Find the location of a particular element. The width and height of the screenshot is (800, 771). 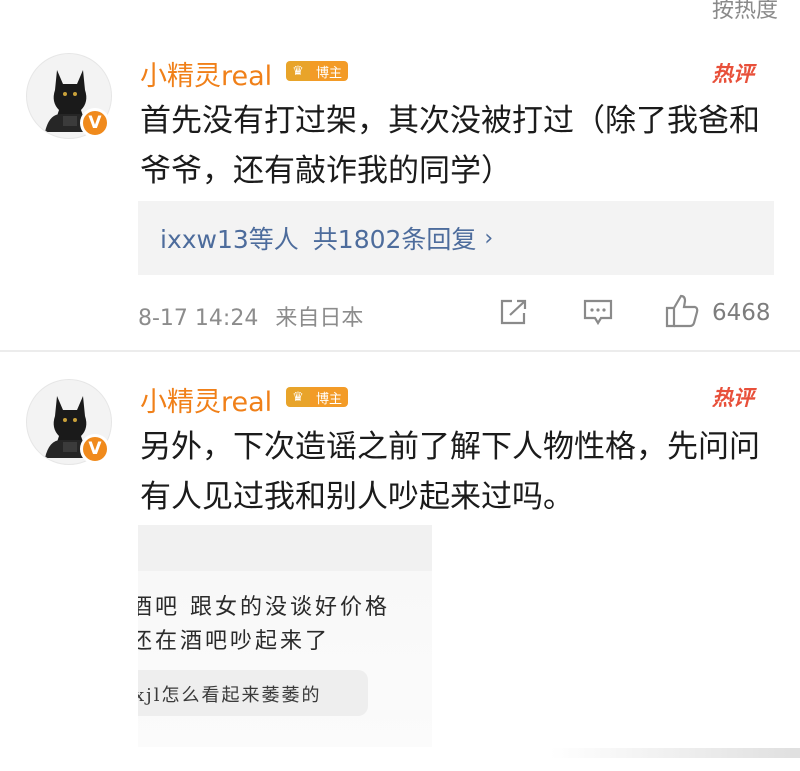

comment-meta: 8-17 14:24 来自日本 is located at coordinates (250, 316).